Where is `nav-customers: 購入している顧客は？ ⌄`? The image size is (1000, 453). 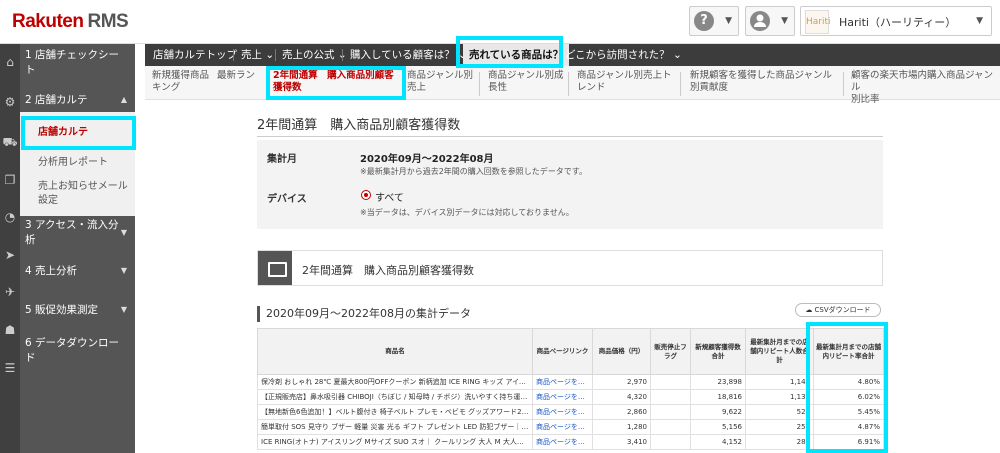 nav-customers: 購入している顧客は？ ⌄ is located at coordinates (408, 55).